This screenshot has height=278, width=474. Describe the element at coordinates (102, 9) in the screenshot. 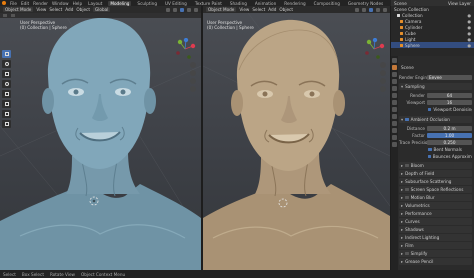

I see `orientation-select: Global` at that location.